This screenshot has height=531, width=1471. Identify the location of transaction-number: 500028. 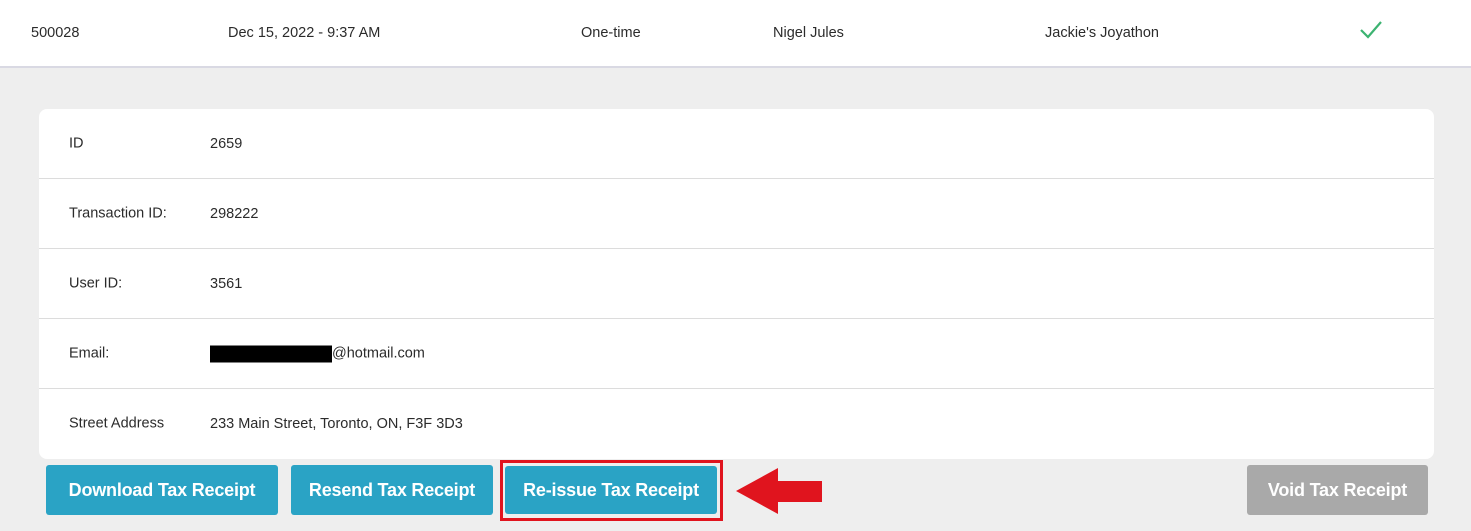
(55, 33).